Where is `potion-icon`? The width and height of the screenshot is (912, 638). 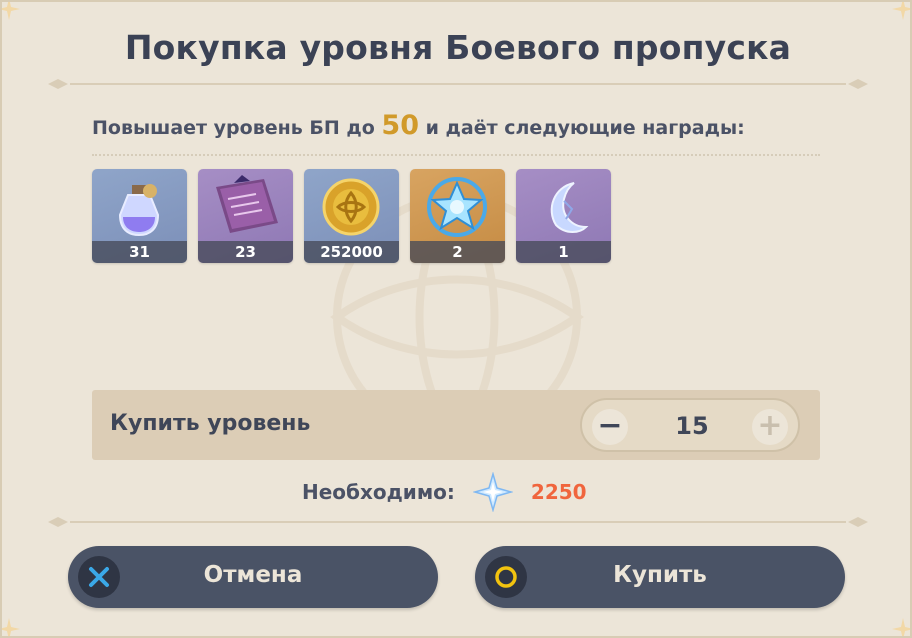
potion-icon is located at coordinates (139, 205).